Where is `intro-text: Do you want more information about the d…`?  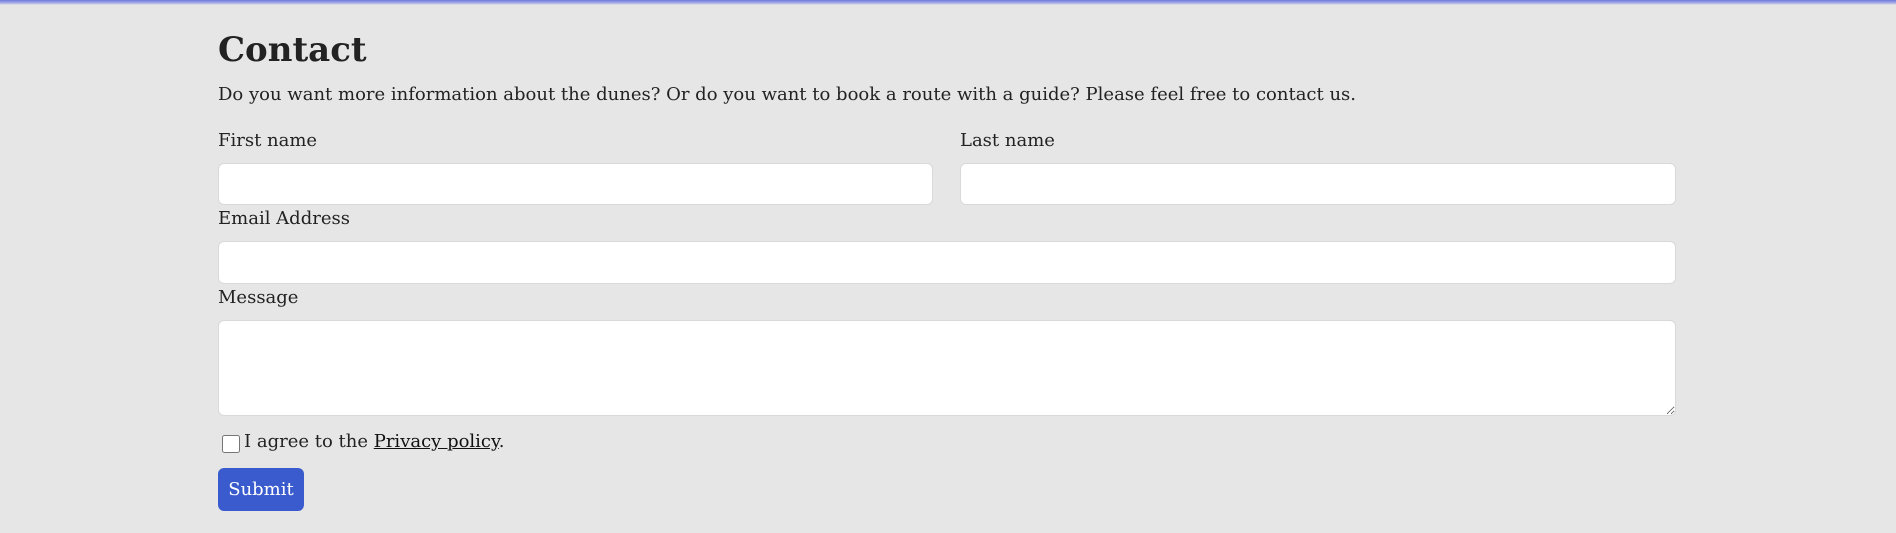
intro-text: Do you want more information about the d… is located at coordinates (787, 94).